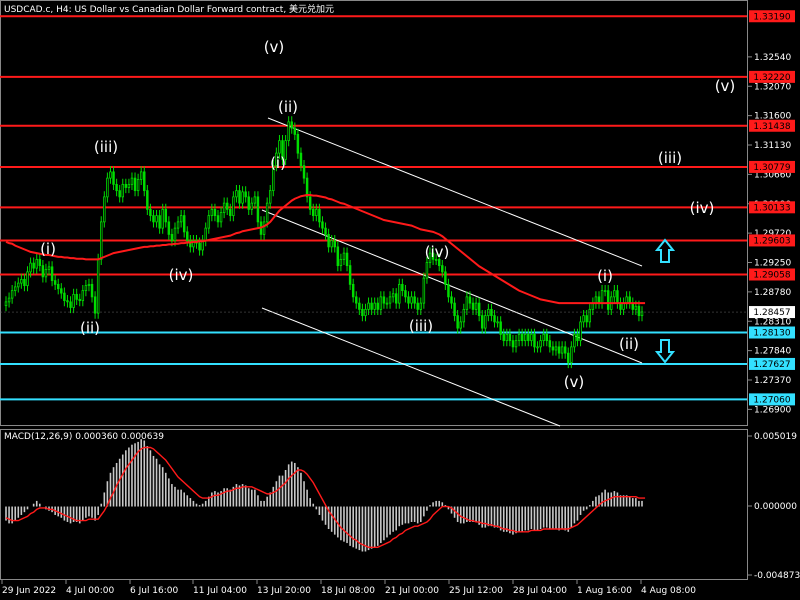 The width and height of the screenshot is (800, 600). Describe the element at coordinates (771, 313) in the screenshot. I see `current-price-label: 1.28457` at that location.